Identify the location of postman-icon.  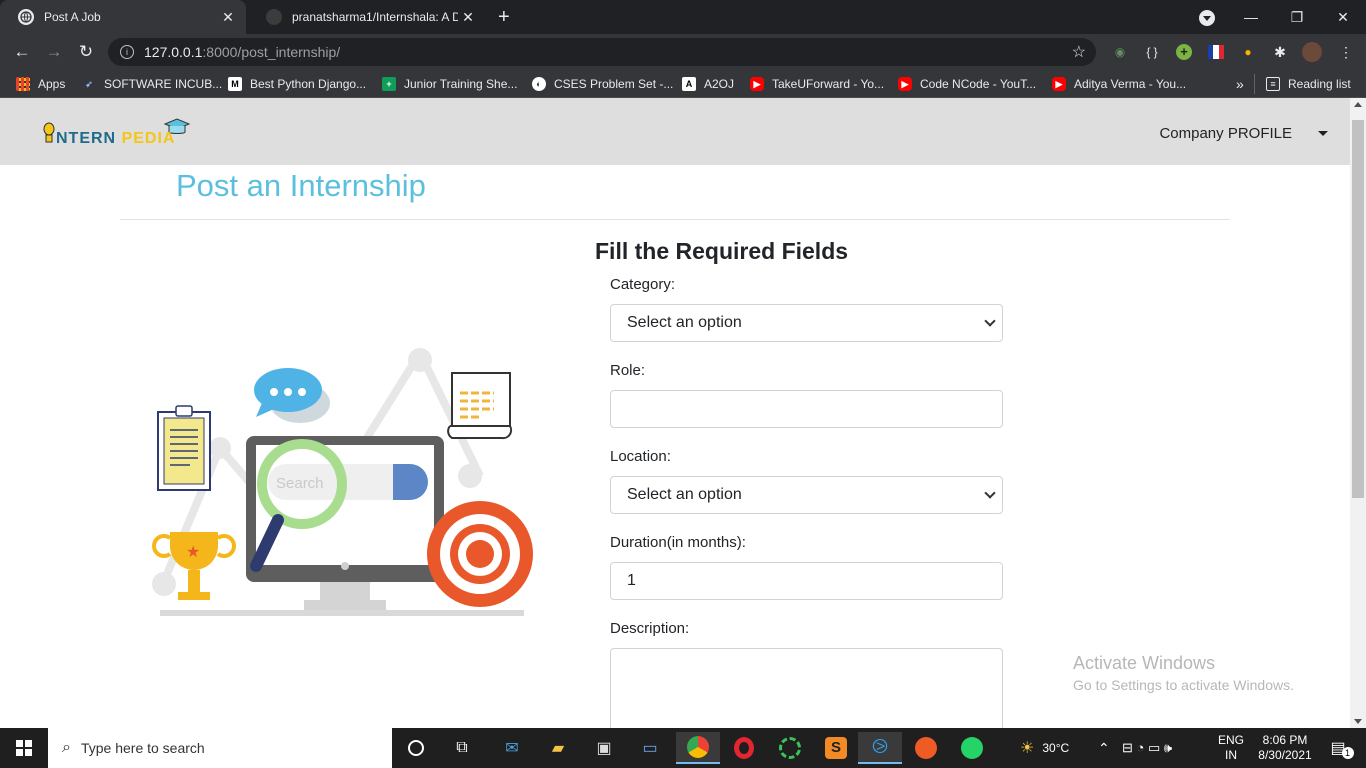
(926, 748).